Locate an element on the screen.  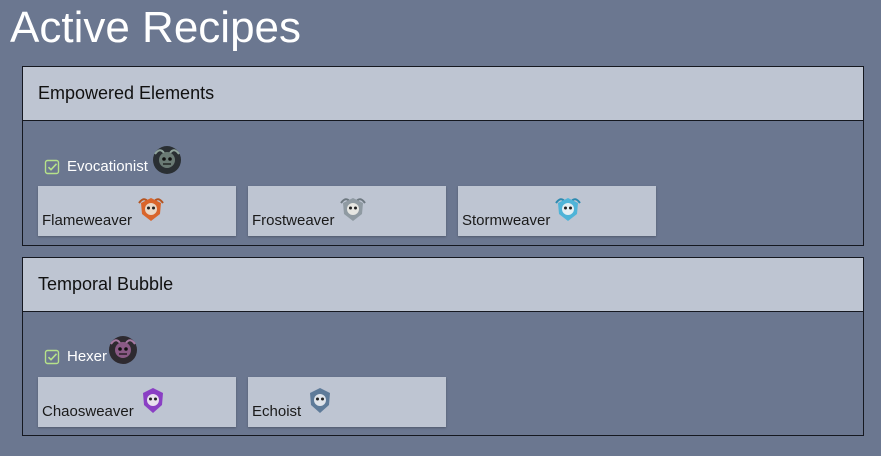
ingredient-label: Echoist is located at coordinates (277, 411).